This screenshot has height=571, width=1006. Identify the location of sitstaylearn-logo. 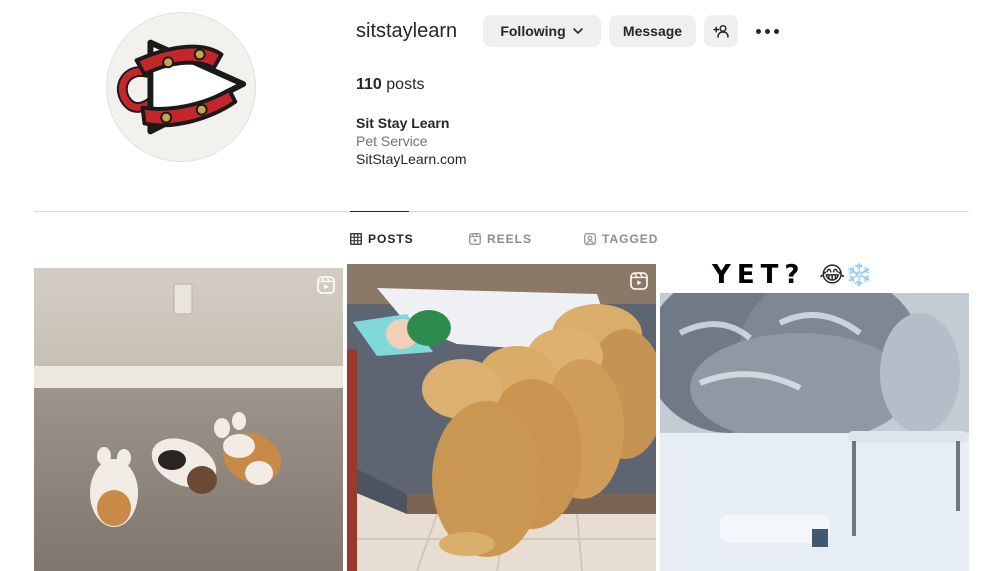
(181, 87).